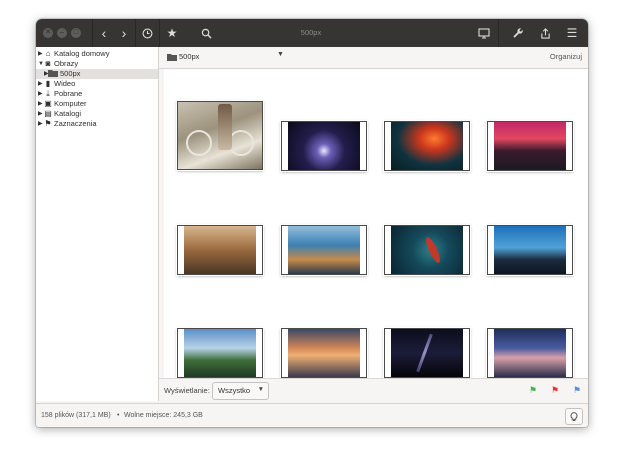 The width and height of the screenshot is (630, 455). What do you see at coordinates (48, 93) in the screenshot?
I see `download-icon: ⤓` at bounding box center [48, 93].